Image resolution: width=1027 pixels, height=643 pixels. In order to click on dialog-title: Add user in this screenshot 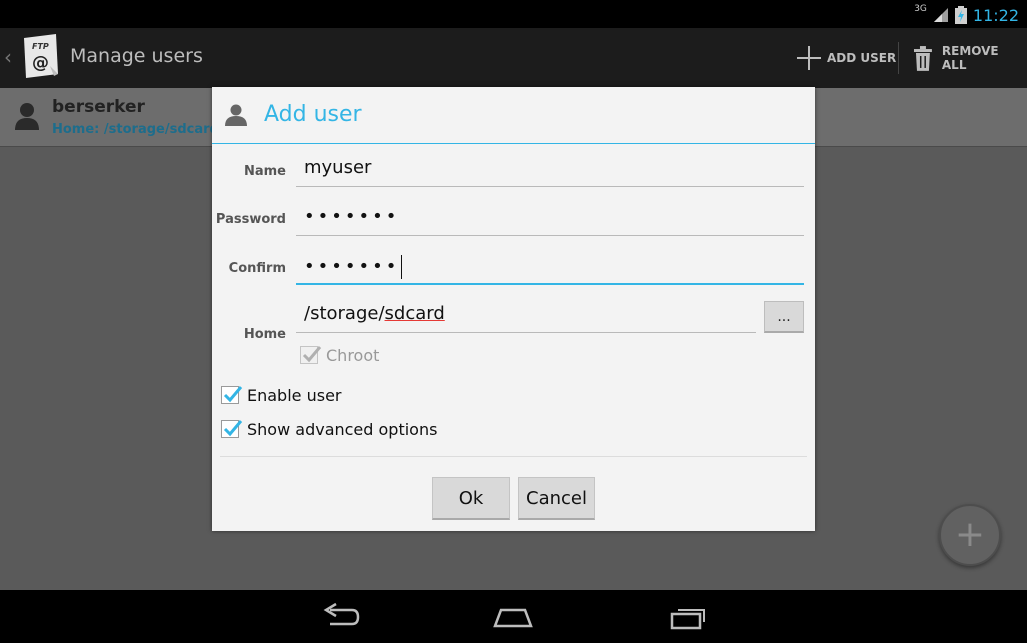, I will do `click(313, 114)`.